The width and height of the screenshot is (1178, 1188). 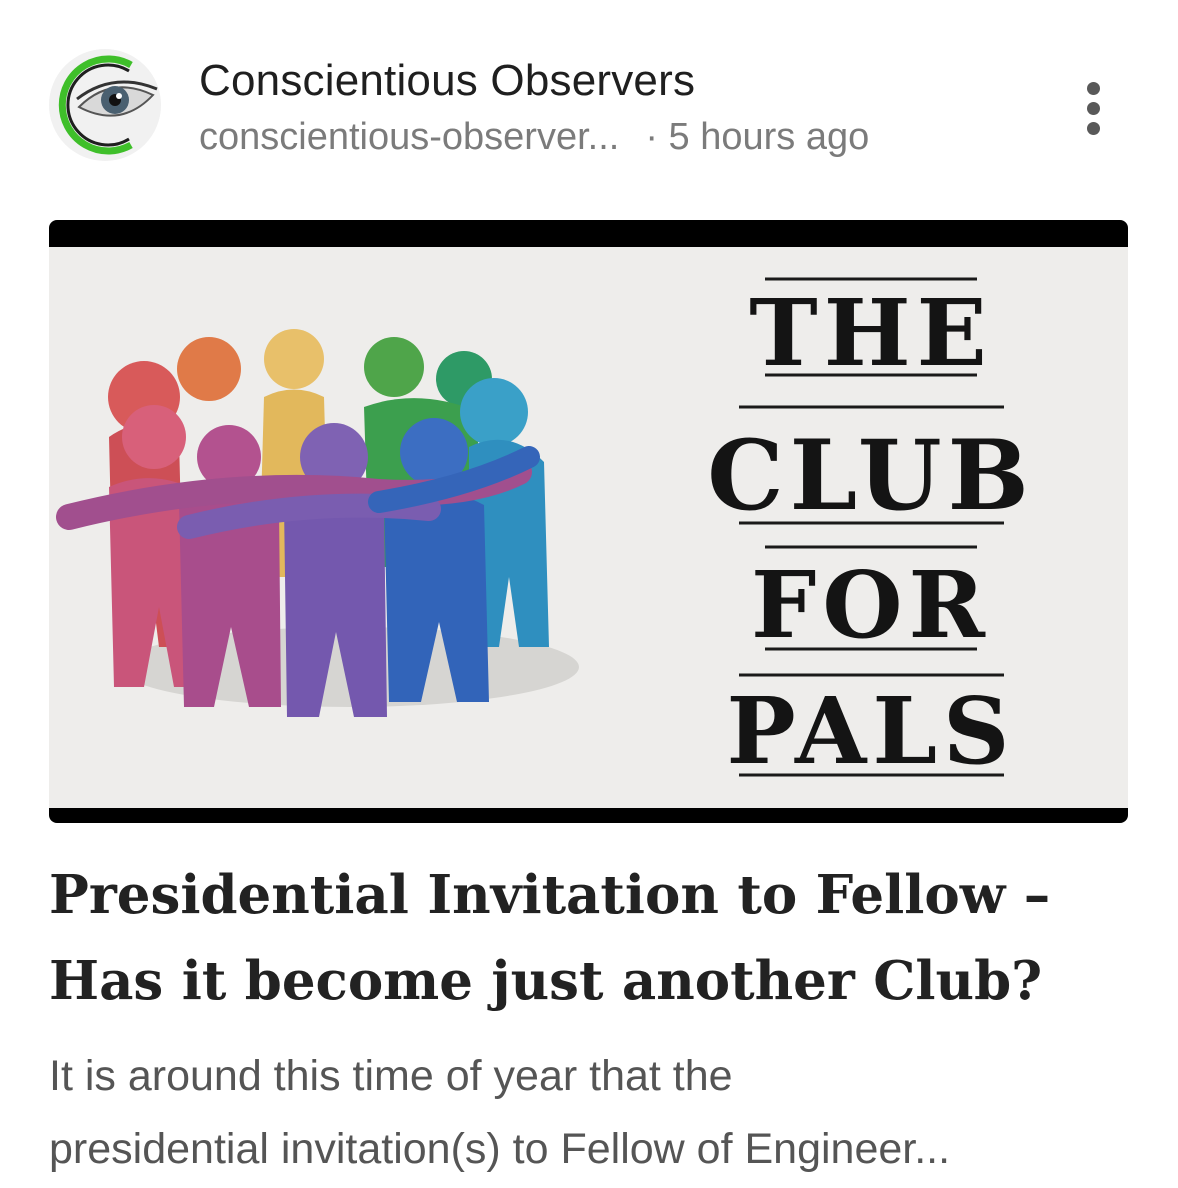 I want to click on publication-avatar, so click(x=105, y=105).